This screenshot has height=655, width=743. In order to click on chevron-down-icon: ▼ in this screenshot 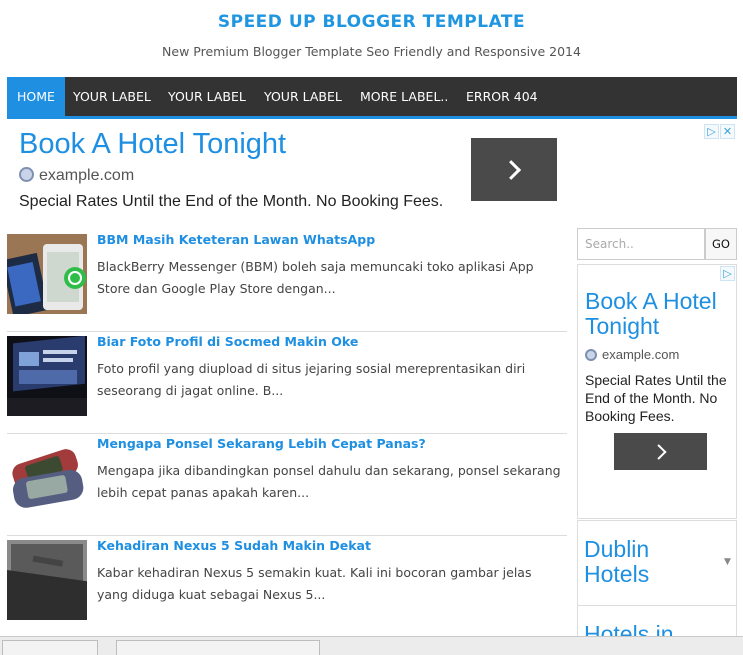, I will do `click(727, 562)`.